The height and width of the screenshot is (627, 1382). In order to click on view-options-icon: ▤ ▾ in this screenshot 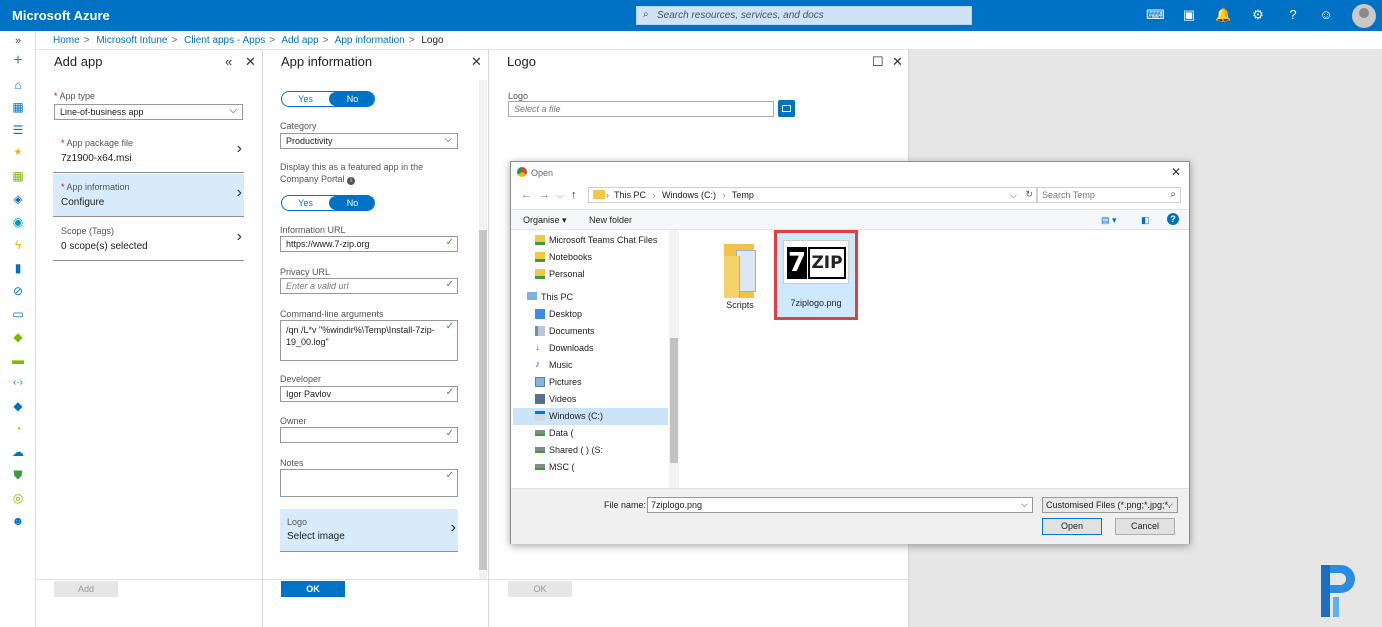, I will do `click(1109, 220)`.